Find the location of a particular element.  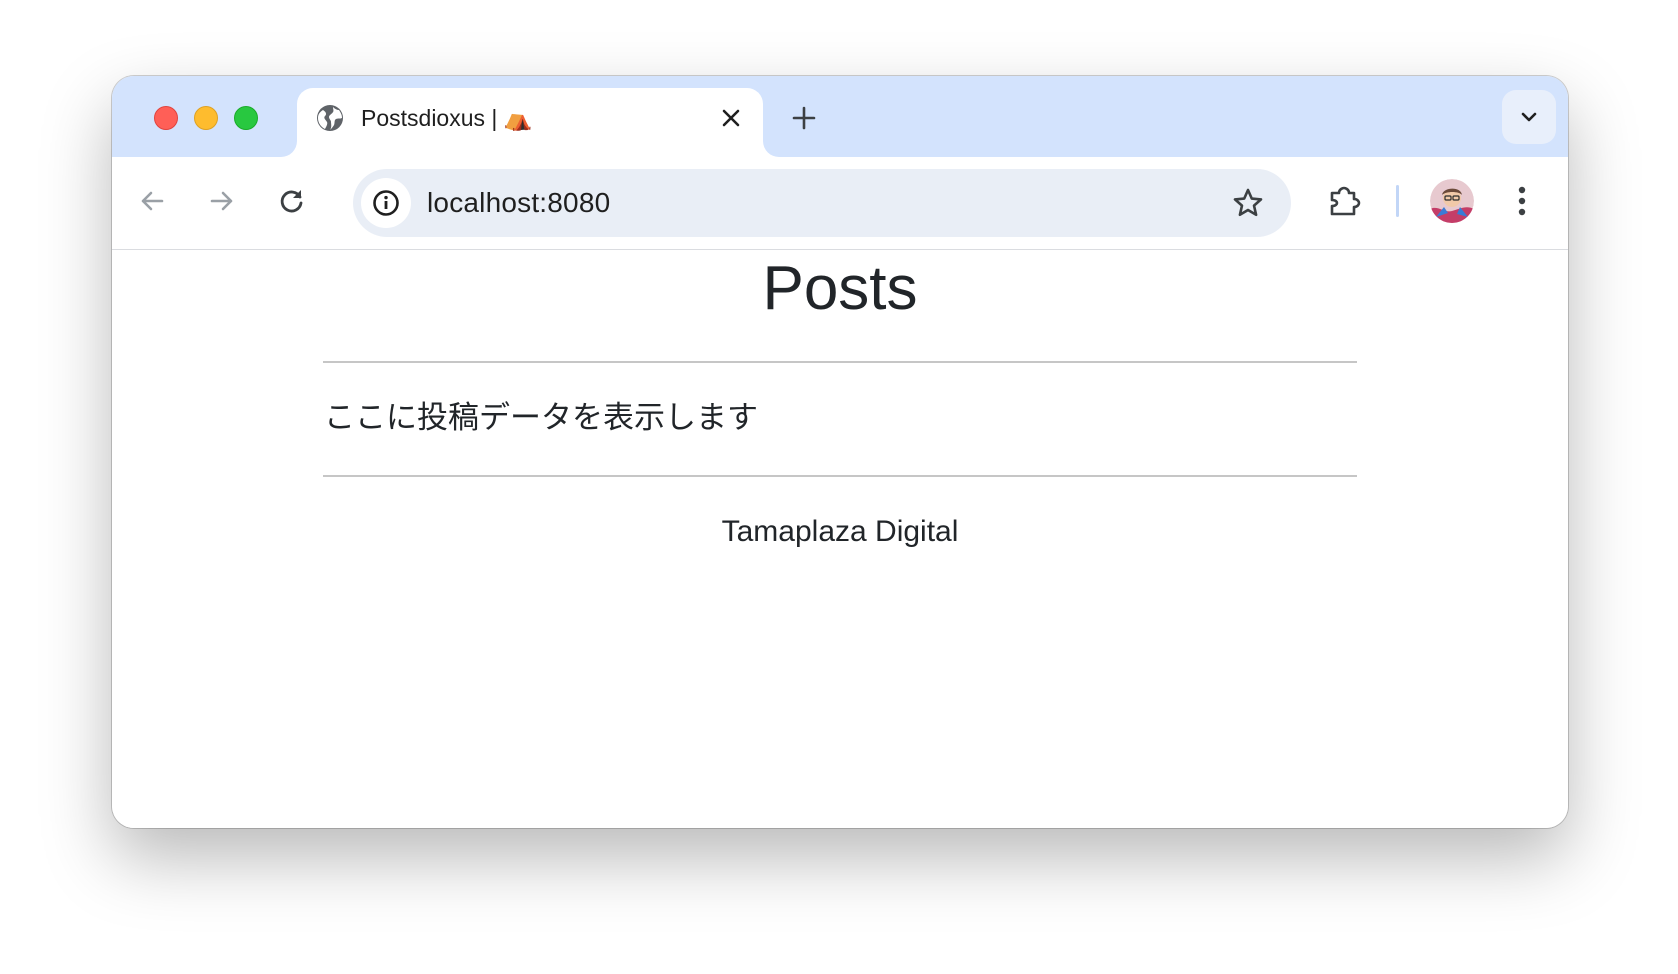

arrow-right-icon is located at coordinates (221, 201).